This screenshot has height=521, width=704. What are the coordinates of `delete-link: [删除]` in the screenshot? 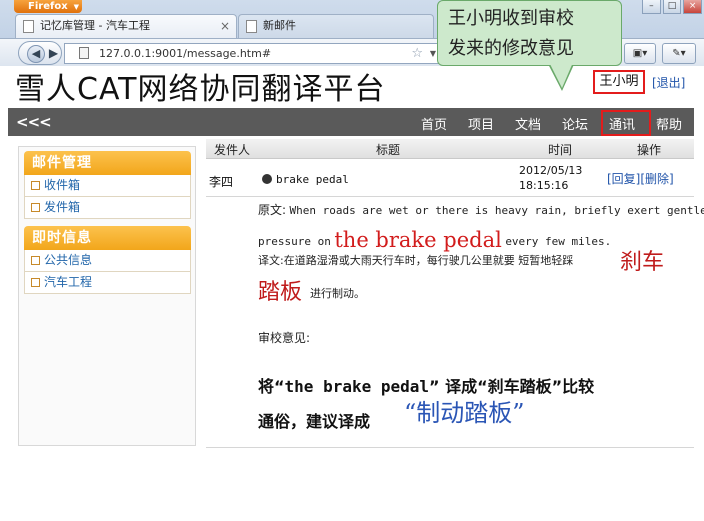 It's located at (656, 179).